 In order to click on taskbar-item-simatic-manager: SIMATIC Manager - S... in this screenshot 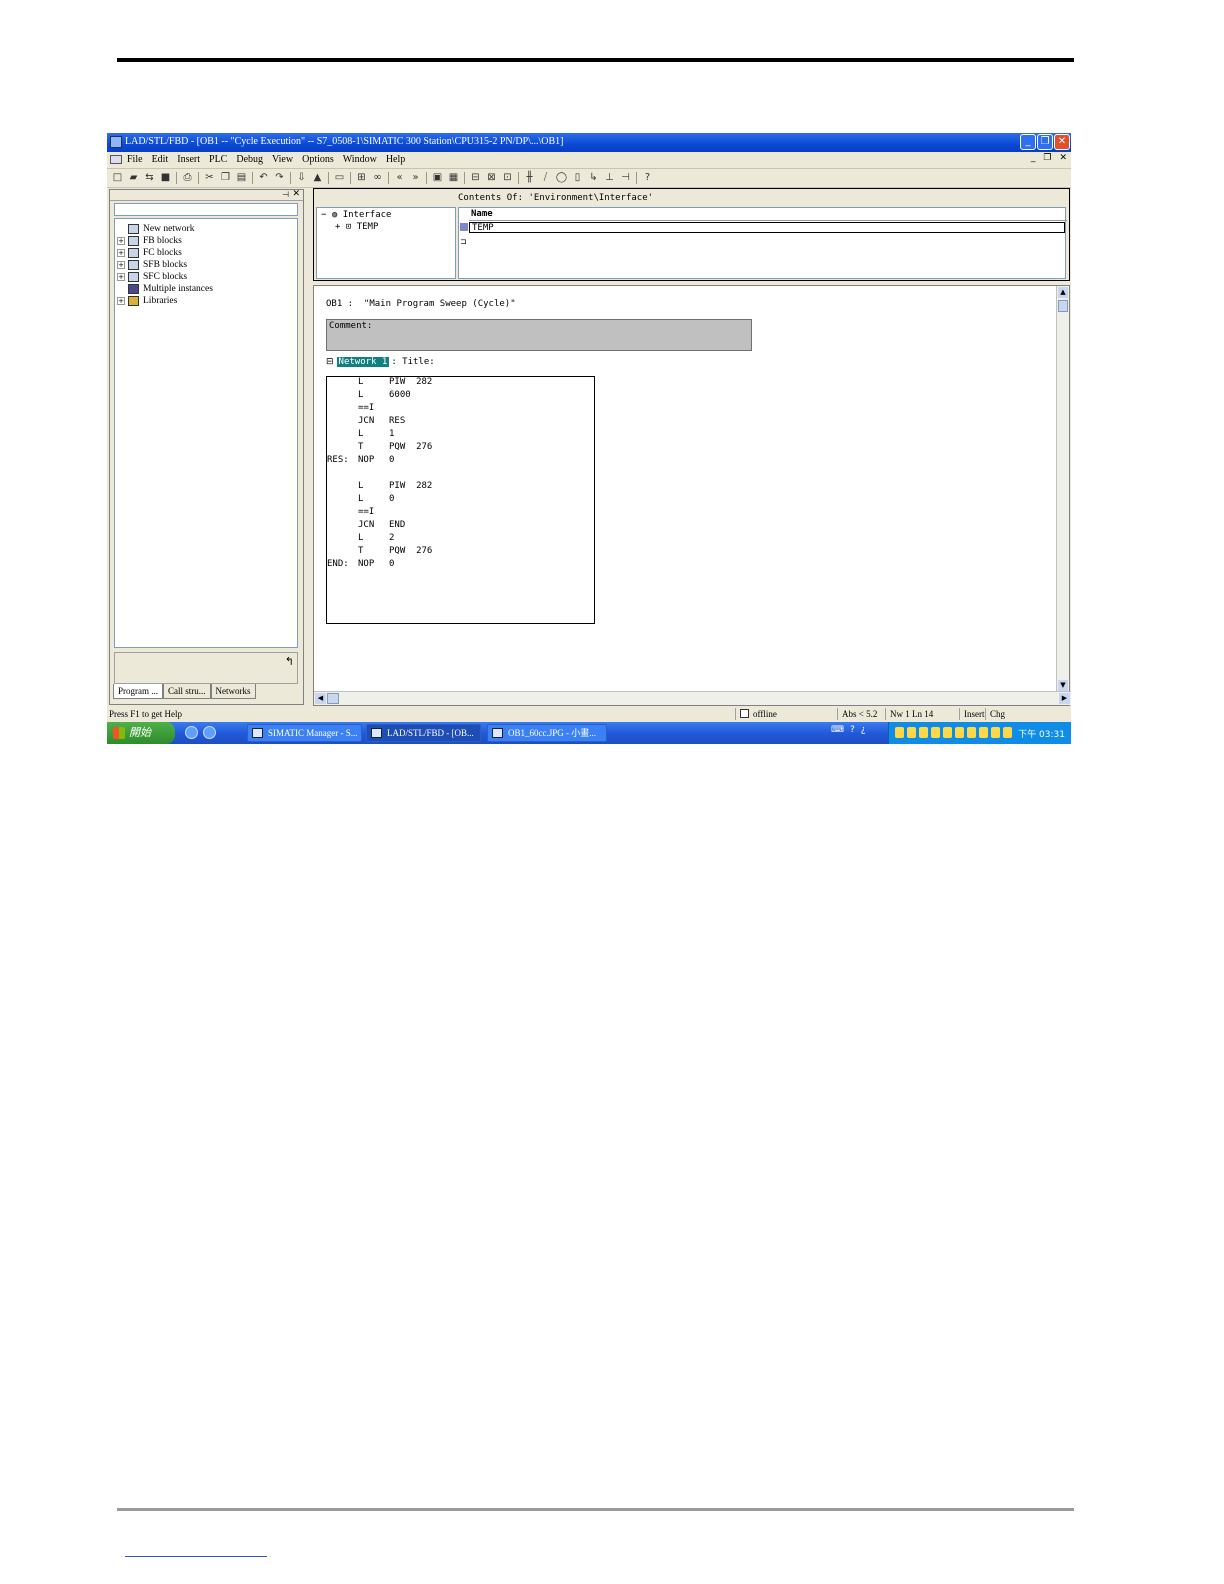, I will do `click(304, 733)`.